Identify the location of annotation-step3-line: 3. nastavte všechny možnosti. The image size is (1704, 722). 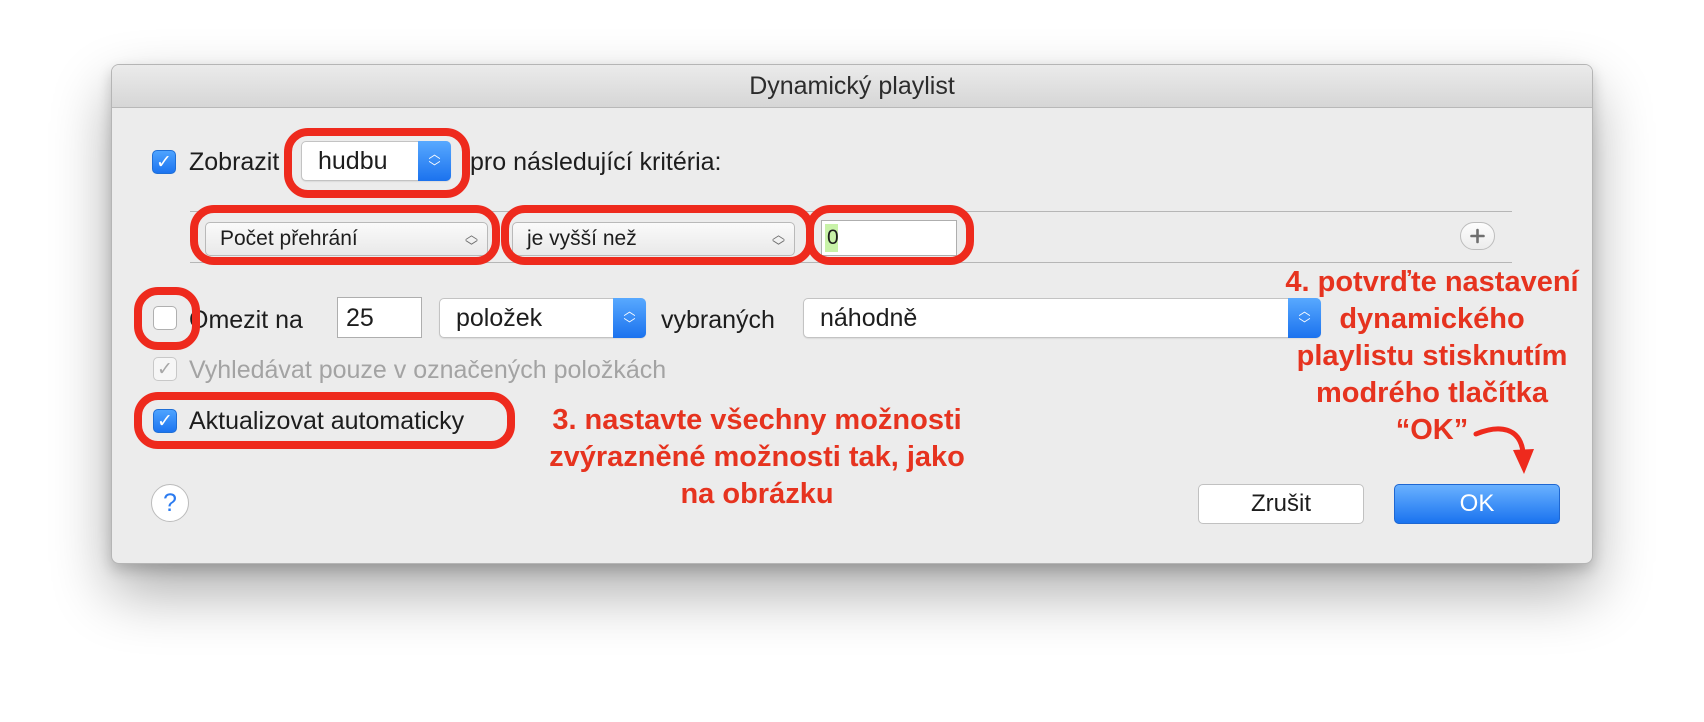
(757, 420).